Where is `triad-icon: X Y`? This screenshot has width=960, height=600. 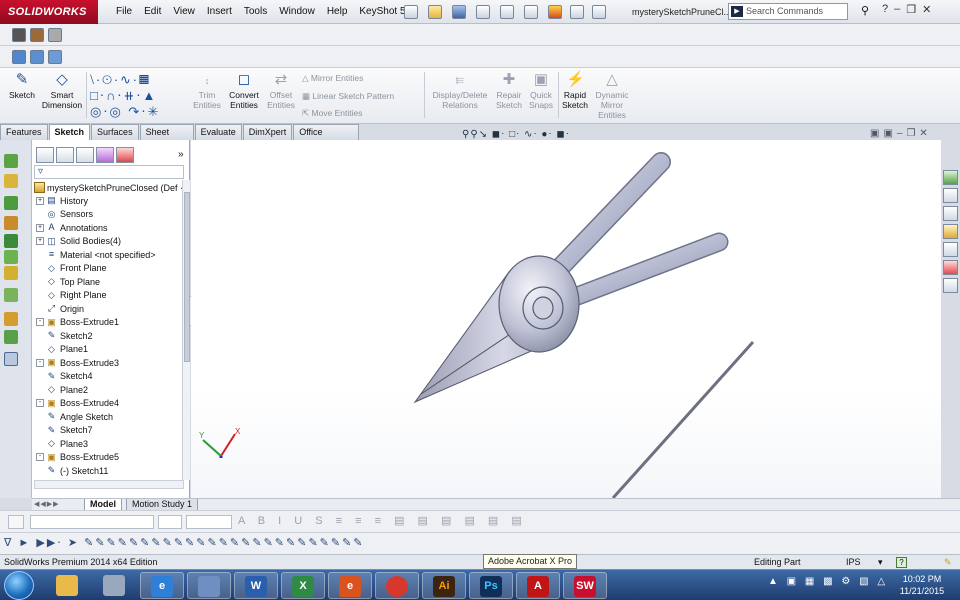 triad-icon: X Y is located at coordinates (220, 442).